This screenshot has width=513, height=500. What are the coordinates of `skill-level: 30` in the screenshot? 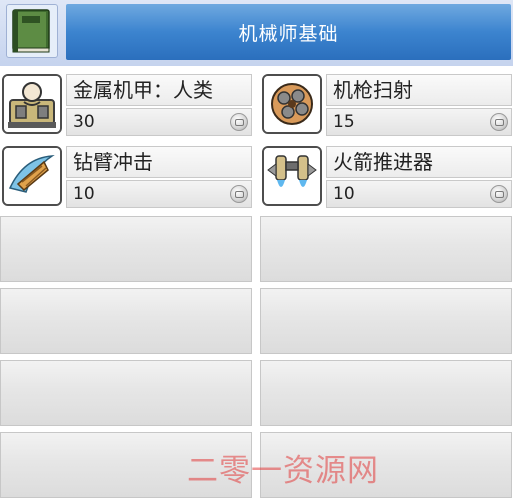 It's located at (159, 122).